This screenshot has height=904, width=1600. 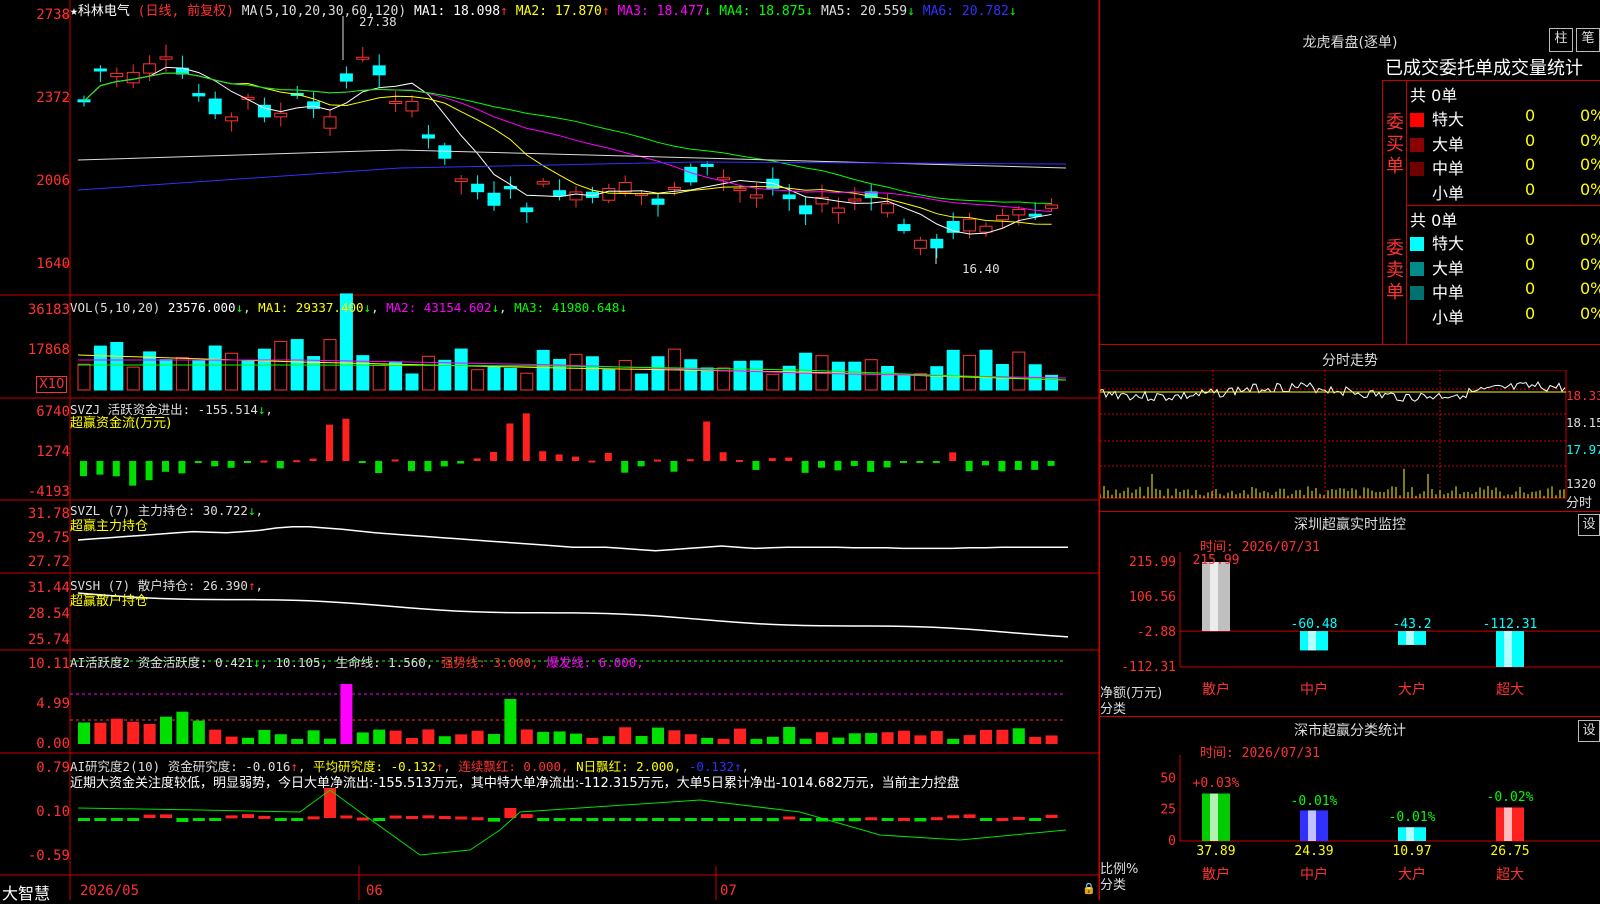 I want to click on monitor-settings-button: 设, so click(x=1589, y=525).